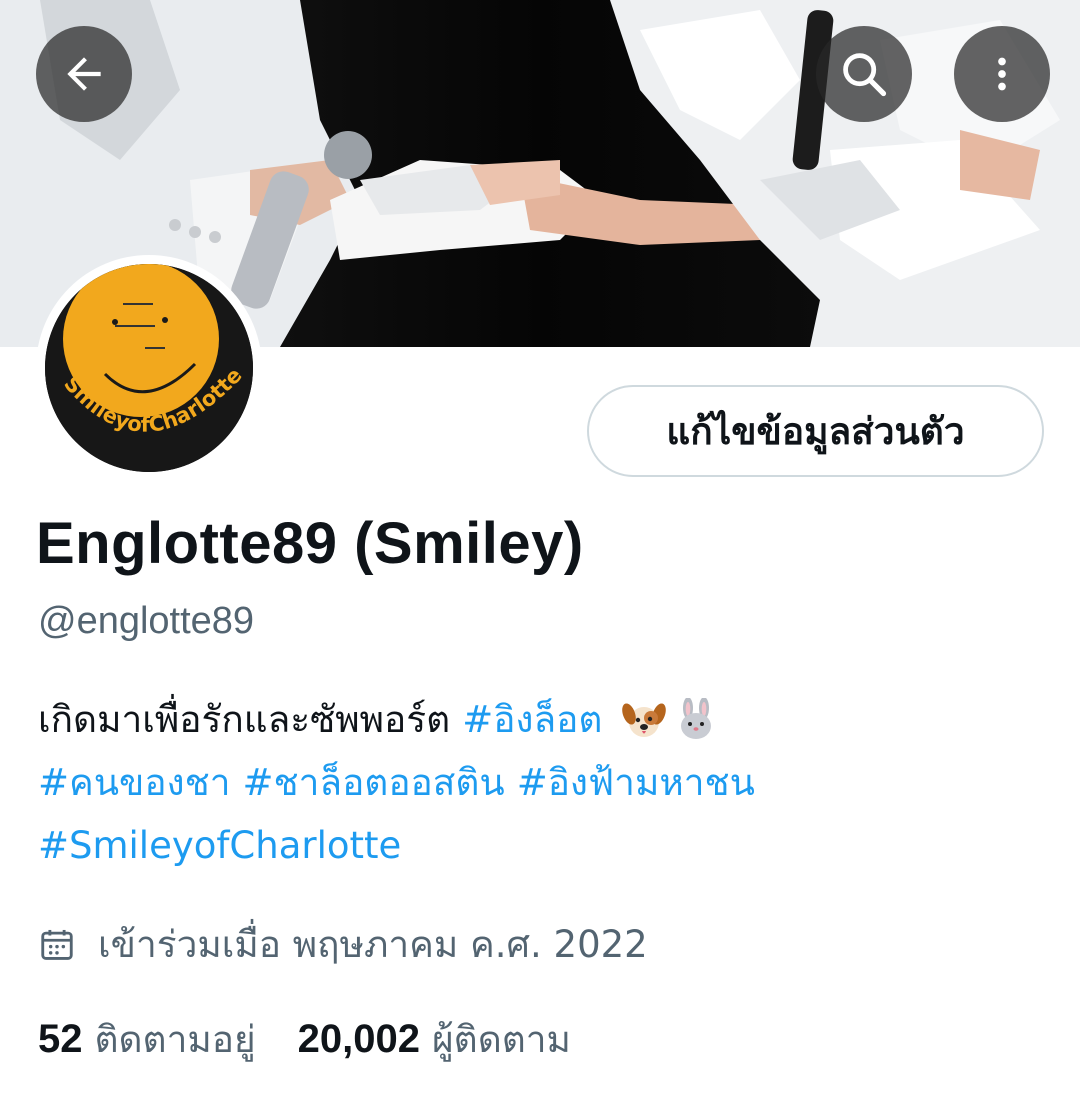  I want to click on edit-profile-button: แก้ไขข้อมูลส่วนตัว, so click(815, 431).